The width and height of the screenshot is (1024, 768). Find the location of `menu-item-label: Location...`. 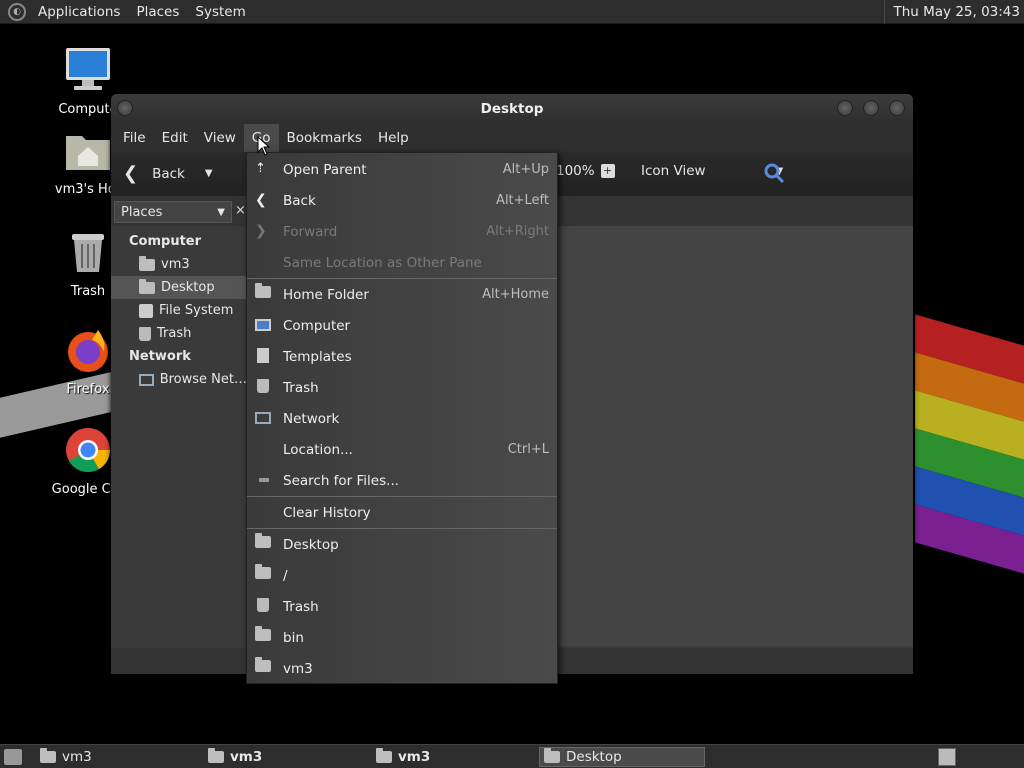

menu-item-label: Location... is located at coordinates (318, 449).